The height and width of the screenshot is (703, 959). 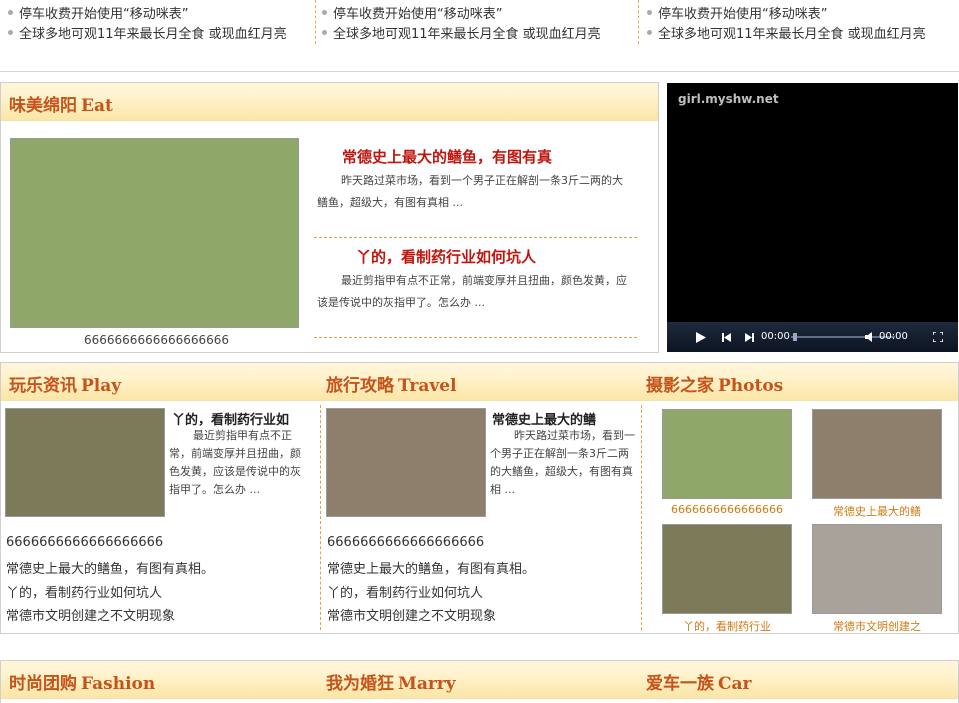 What do you see at coordinates (411, 614) in the screenshot?
I see `travel-list-item: 常德市文明创建之不文明现象` at bounding box center [411, 614].